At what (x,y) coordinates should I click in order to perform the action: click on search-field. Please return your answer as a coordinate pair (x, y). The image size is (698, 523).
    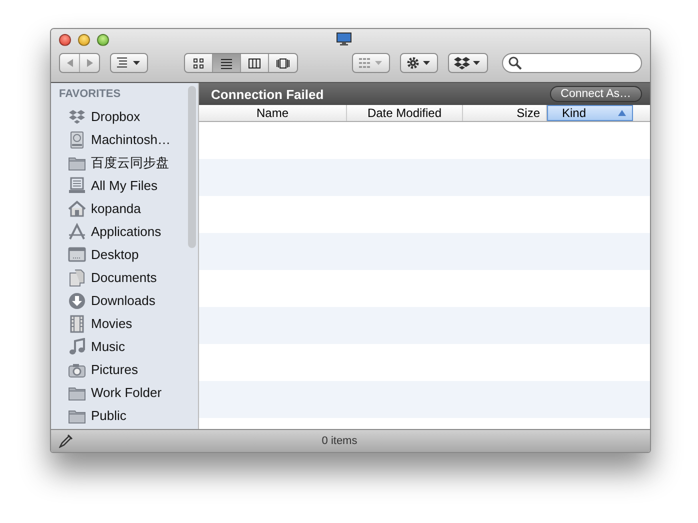
    Looking at the image, I should click on (572, 63).